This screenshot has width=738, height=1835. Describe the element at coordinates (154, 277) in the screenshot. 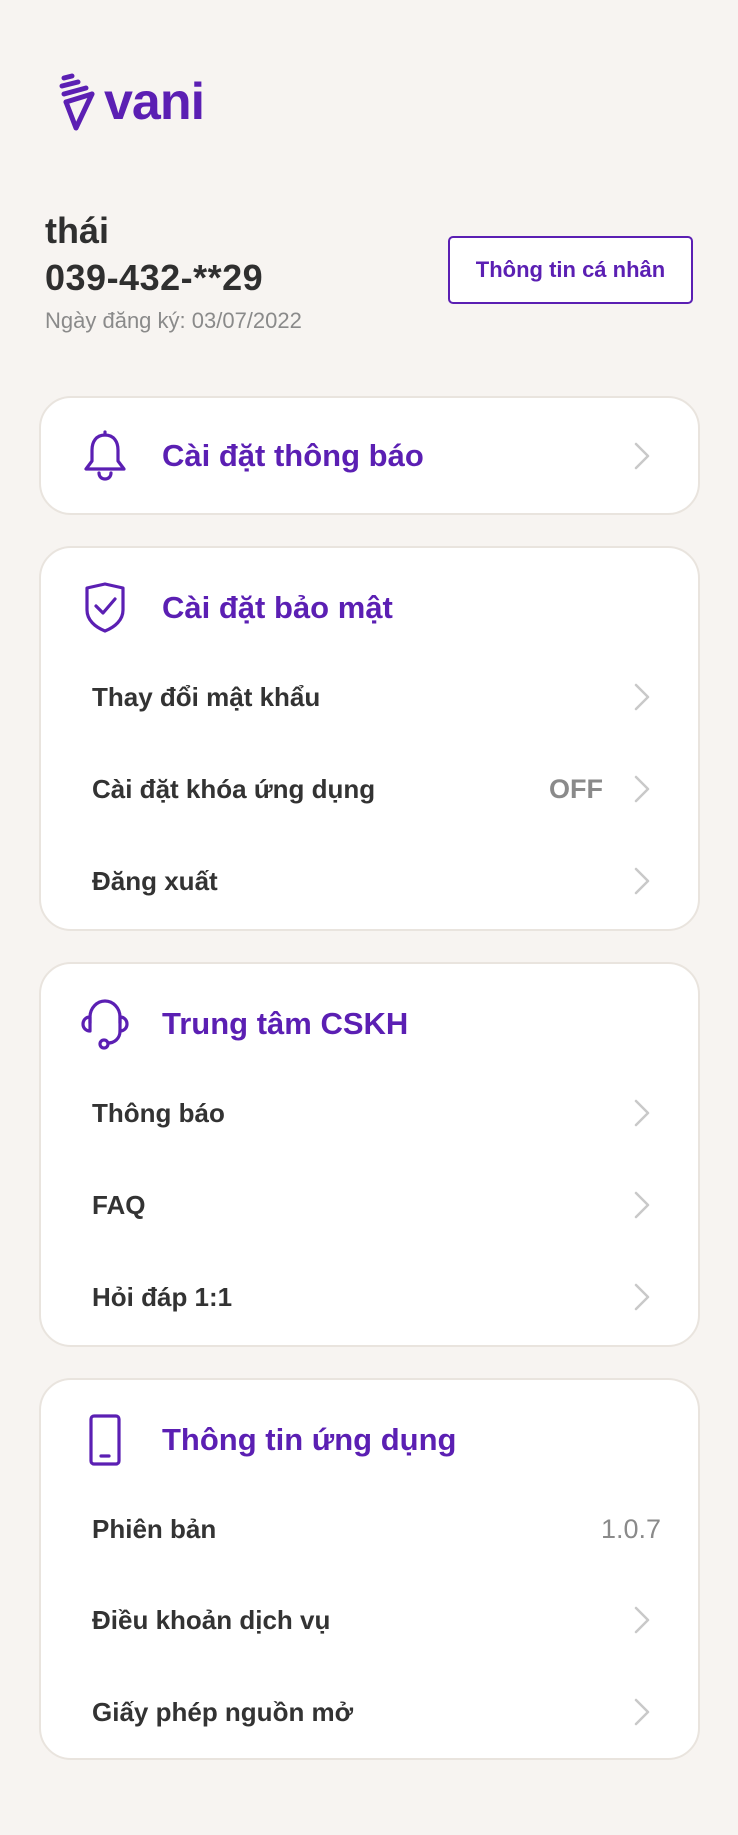

I see `profile-phone: 039-432-**29` at that location.